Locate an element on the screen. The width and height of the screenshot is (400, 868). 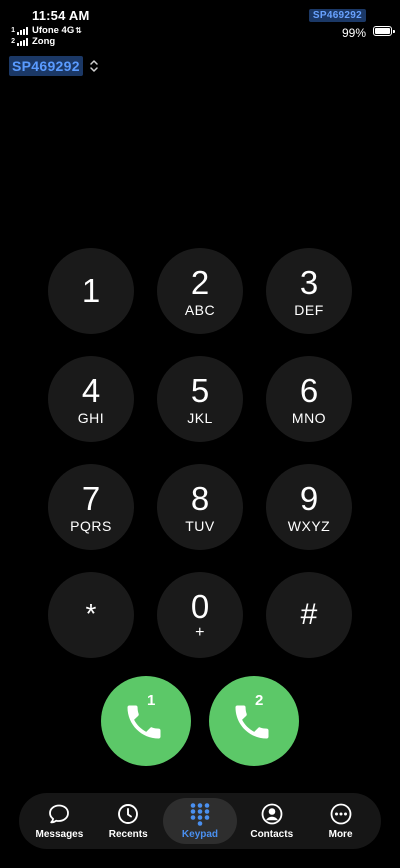
status-time: 11:54 AM is located at coordinates (61, 15).